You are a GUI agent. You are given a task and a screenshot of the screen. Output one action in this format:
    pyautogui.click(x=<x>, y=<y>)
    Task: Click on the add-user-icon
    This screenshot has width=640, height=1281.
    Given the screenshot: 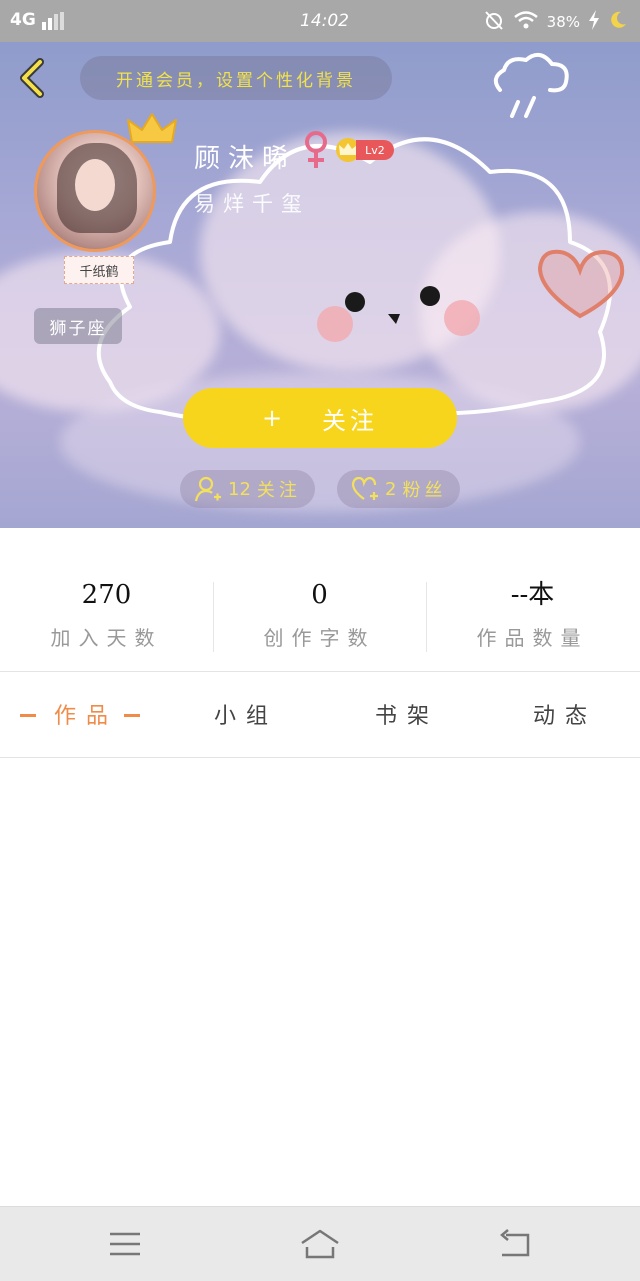 What is the action you would take?
    pyautogui.click(x=207, y=489)
    